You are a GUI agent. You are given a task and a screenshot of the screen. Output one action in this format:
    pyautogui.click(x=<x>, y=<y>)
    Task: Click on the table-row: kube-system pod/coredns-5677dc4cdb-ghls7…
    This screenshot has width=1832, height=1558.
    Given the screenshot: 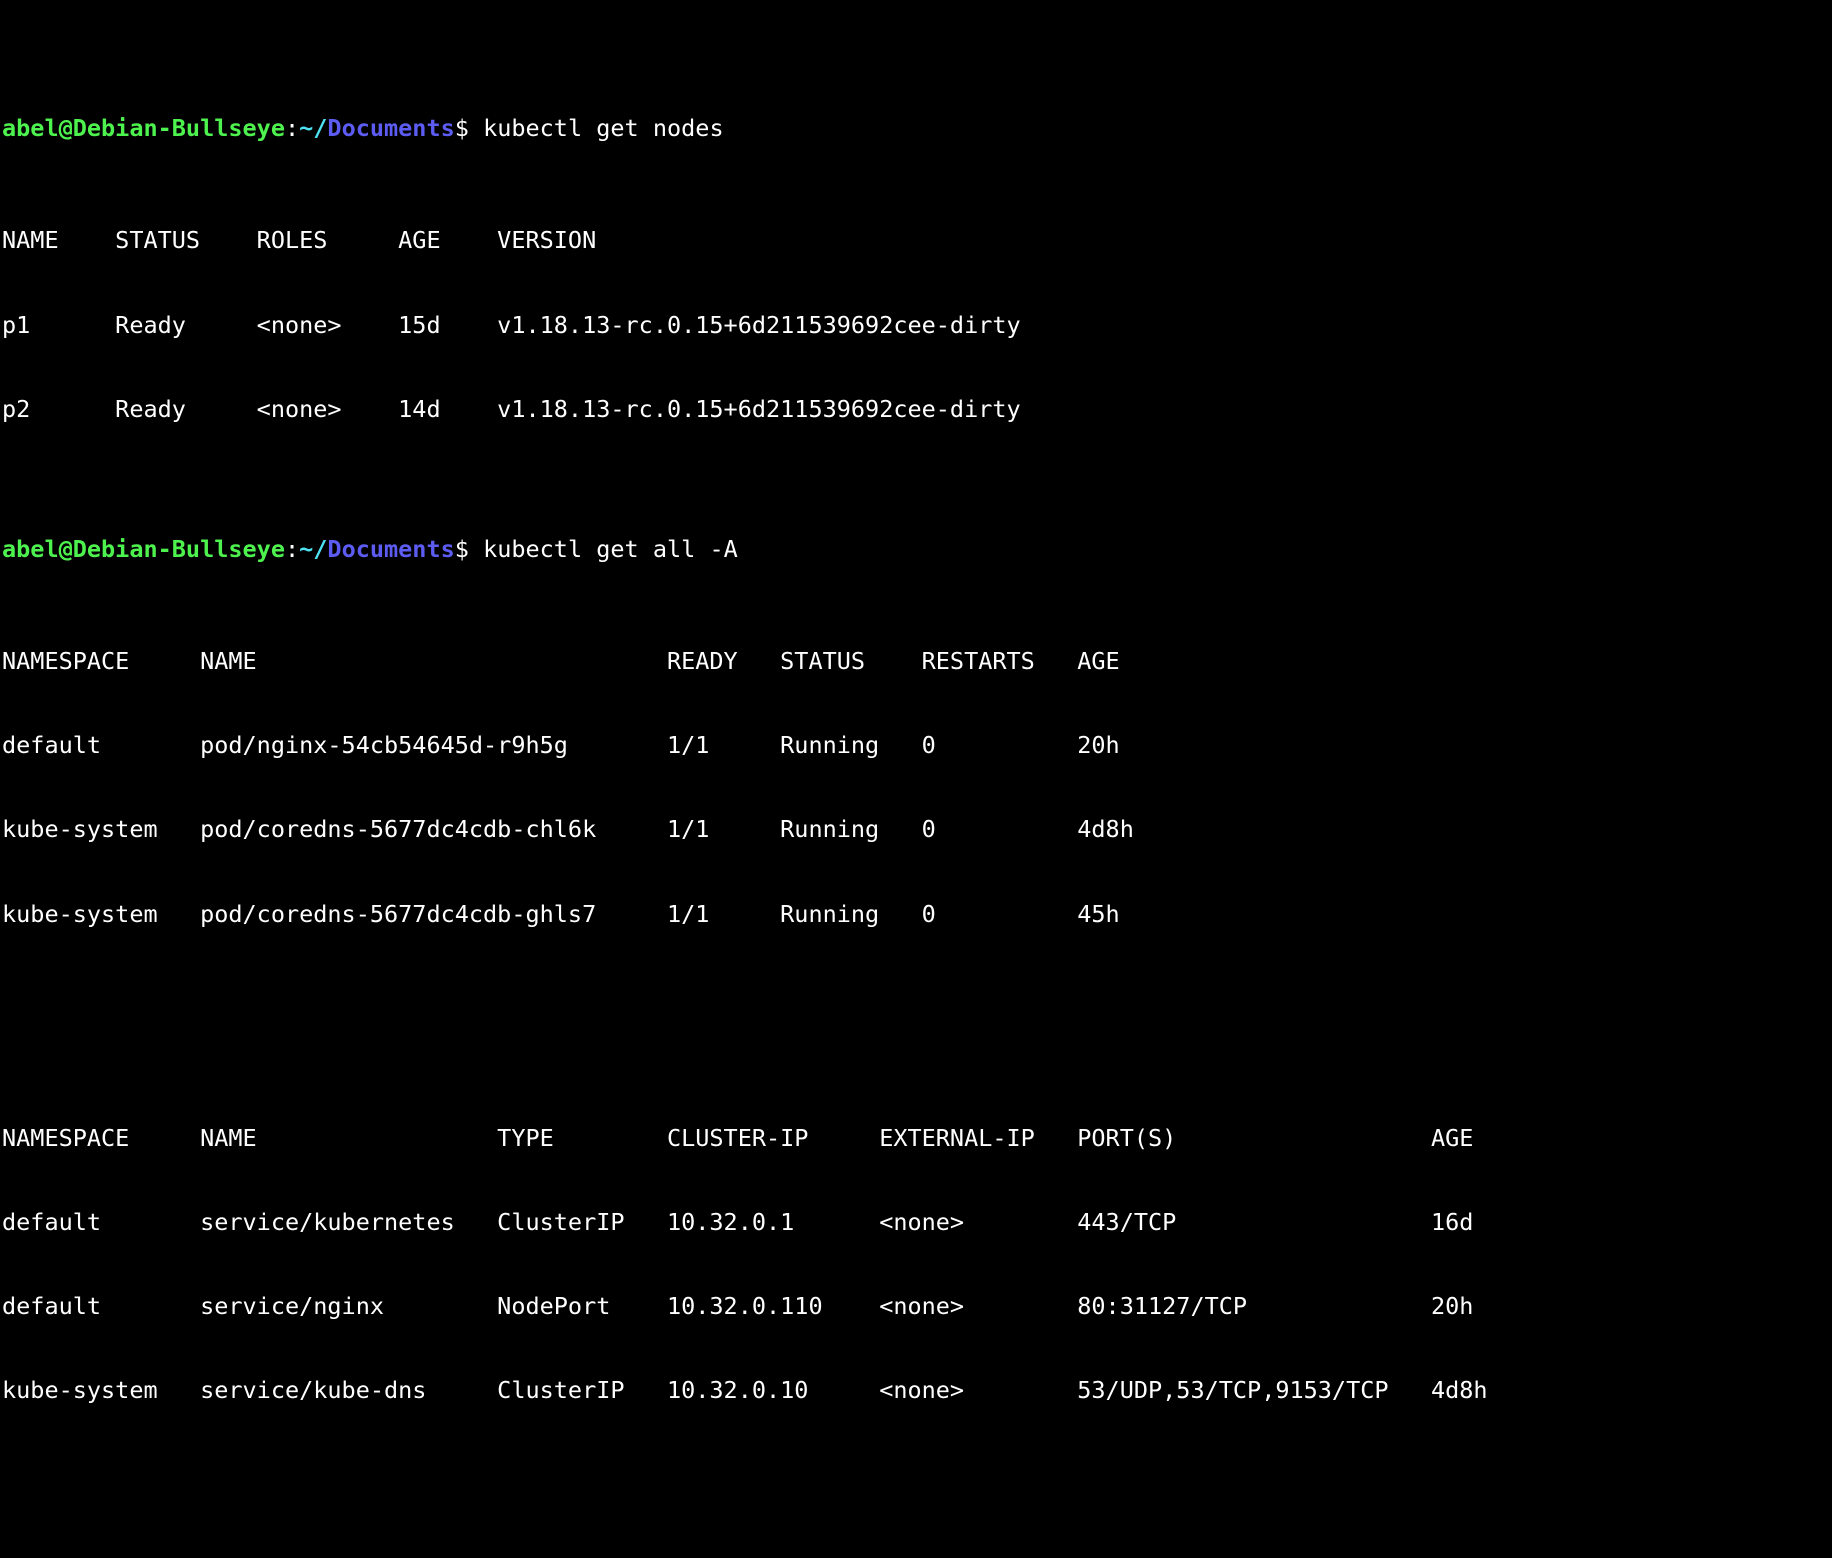 What is the action you would take?
    pyautogui.click(x=561, y=913)
    